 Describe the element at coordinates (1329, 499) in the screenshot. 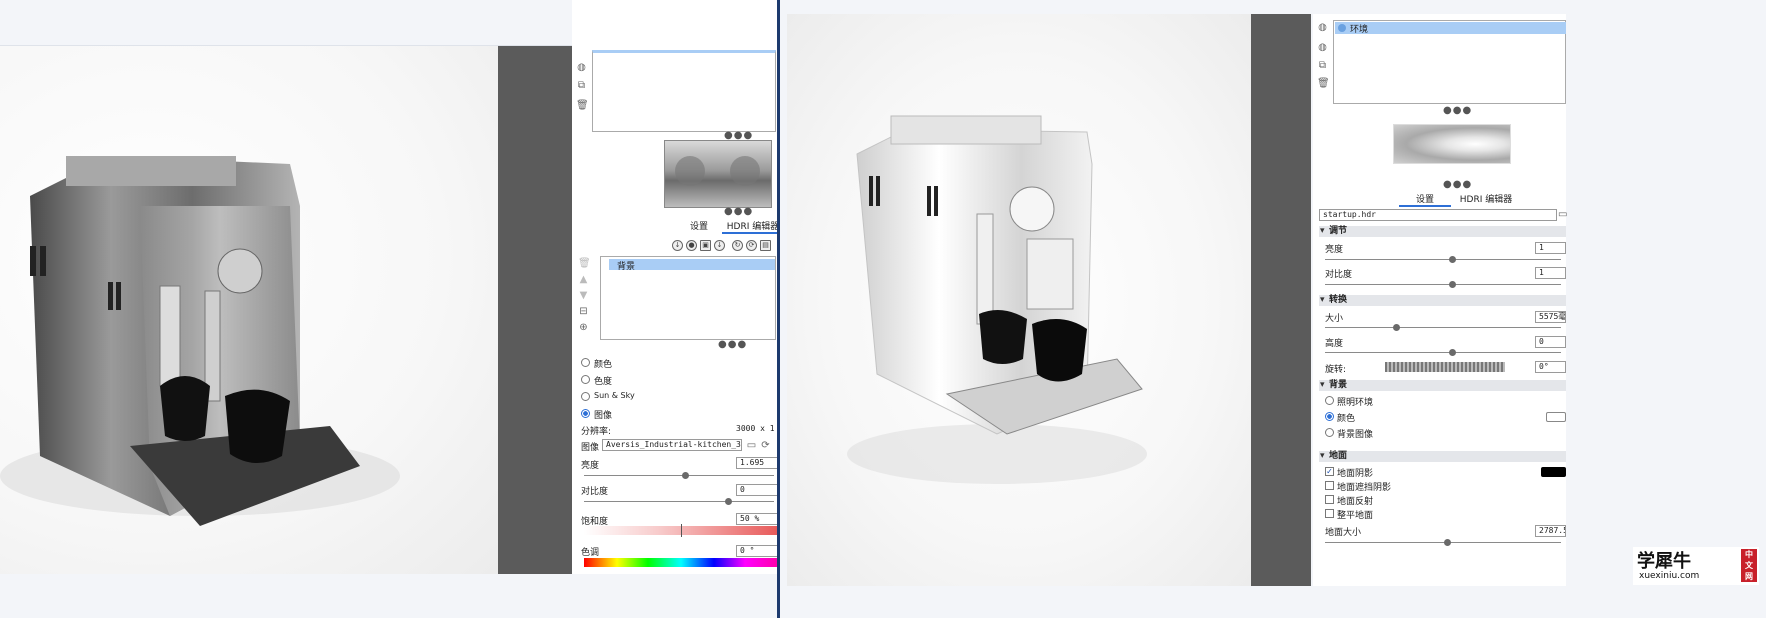

I see `check-ground-reflection` at that location.